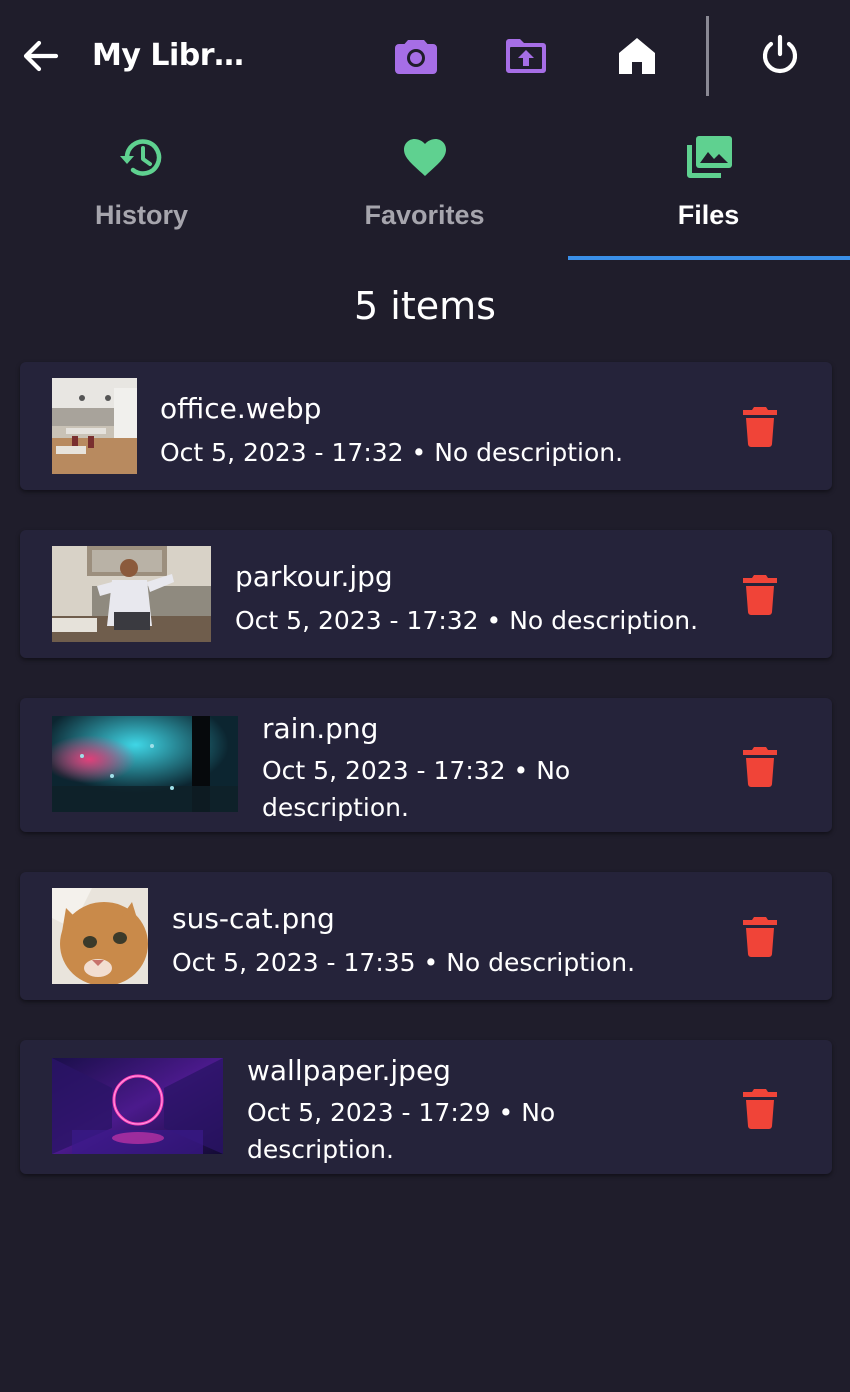  What do you see at coordinates (424, 215) in the screenshot?
I see `tab-favorites-label: Favorites` at bounding box center [424, 215].